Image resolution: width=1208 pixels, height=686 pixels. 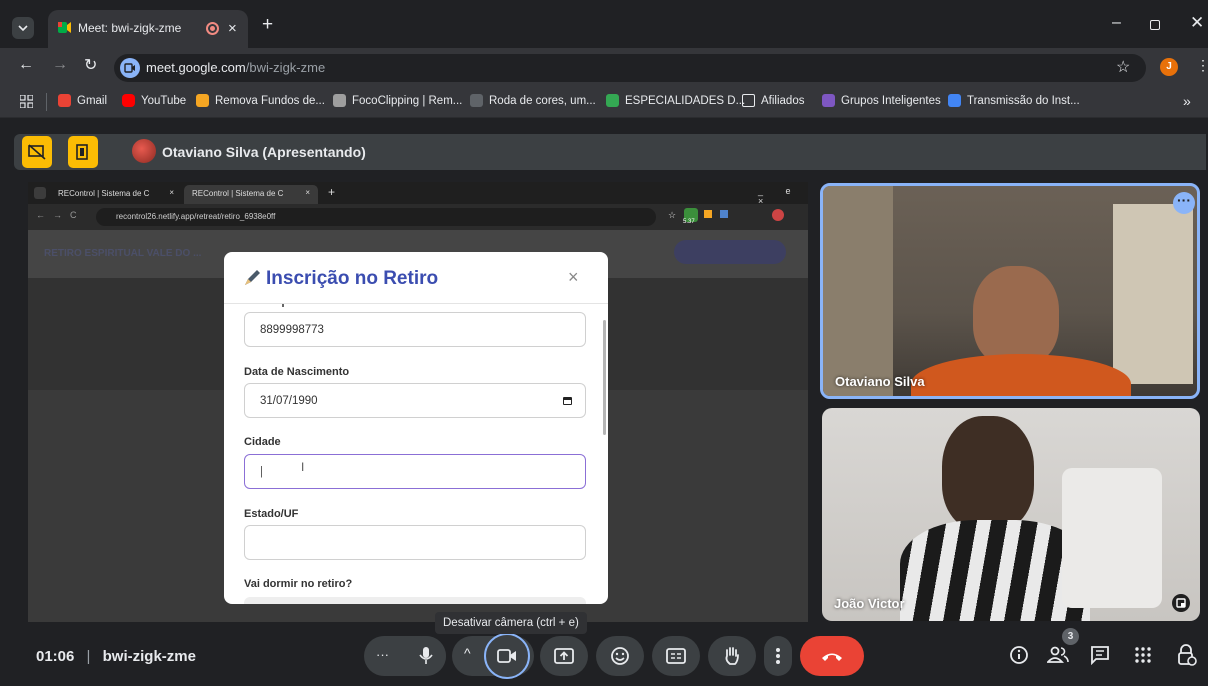 I want to click on presenter-label: Otaviano Silva (Apresentando), so click(x=264, y=152).